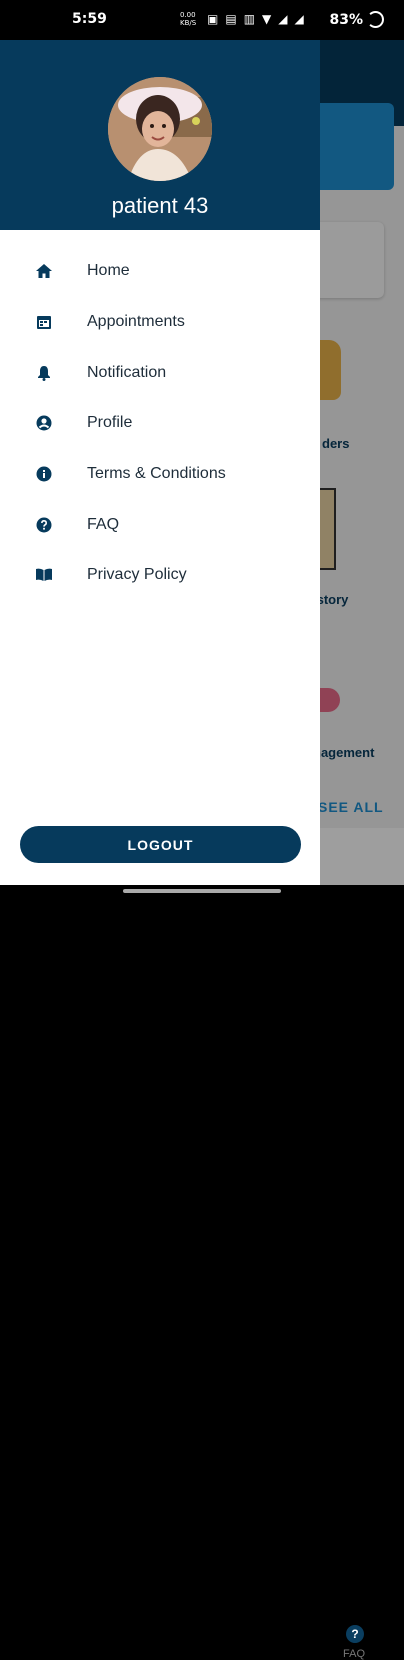  Describe the element at coordinates (108, 271) in the screenshot. I see `menu-label: Home` at that location.